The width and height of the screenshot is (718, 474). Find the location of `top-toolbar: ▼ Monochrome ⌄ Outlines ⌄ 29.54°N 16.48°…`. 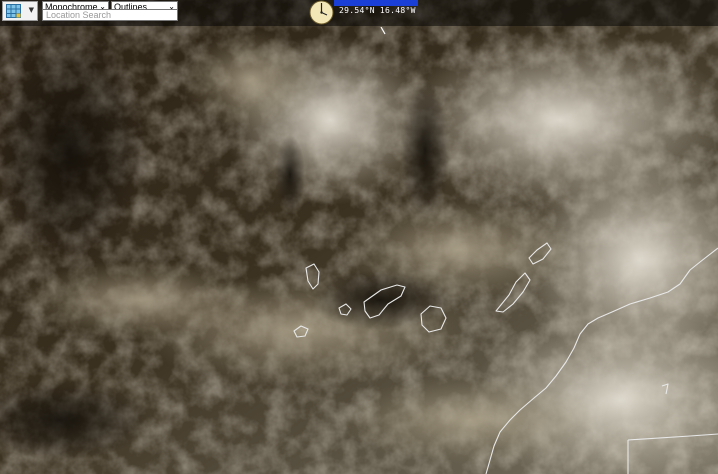

top-toolbar: ▼ Monochrome ⌄ Outlines ⌄ 29.54°N 16.48°… is located at coordinates (359, 13).